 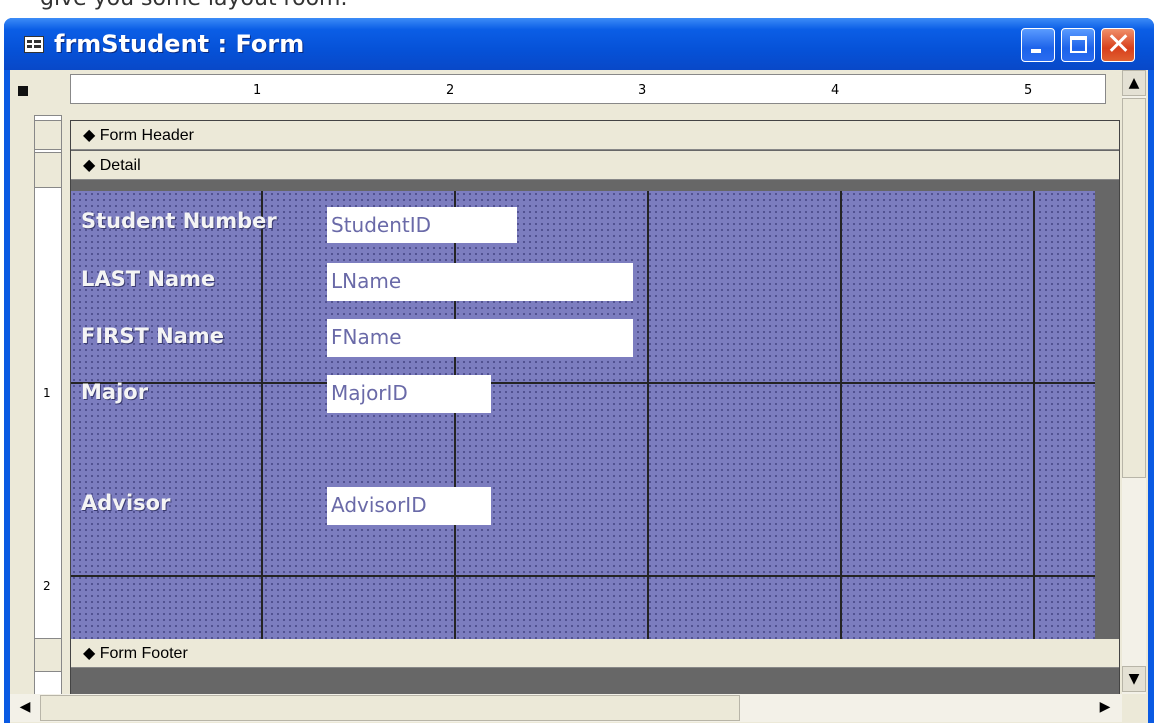 What do you see at coordinates (25, 708) in the screenshot?
I see `scroll-left-arrow-icon: ◀` at bounding box center [25, 708].